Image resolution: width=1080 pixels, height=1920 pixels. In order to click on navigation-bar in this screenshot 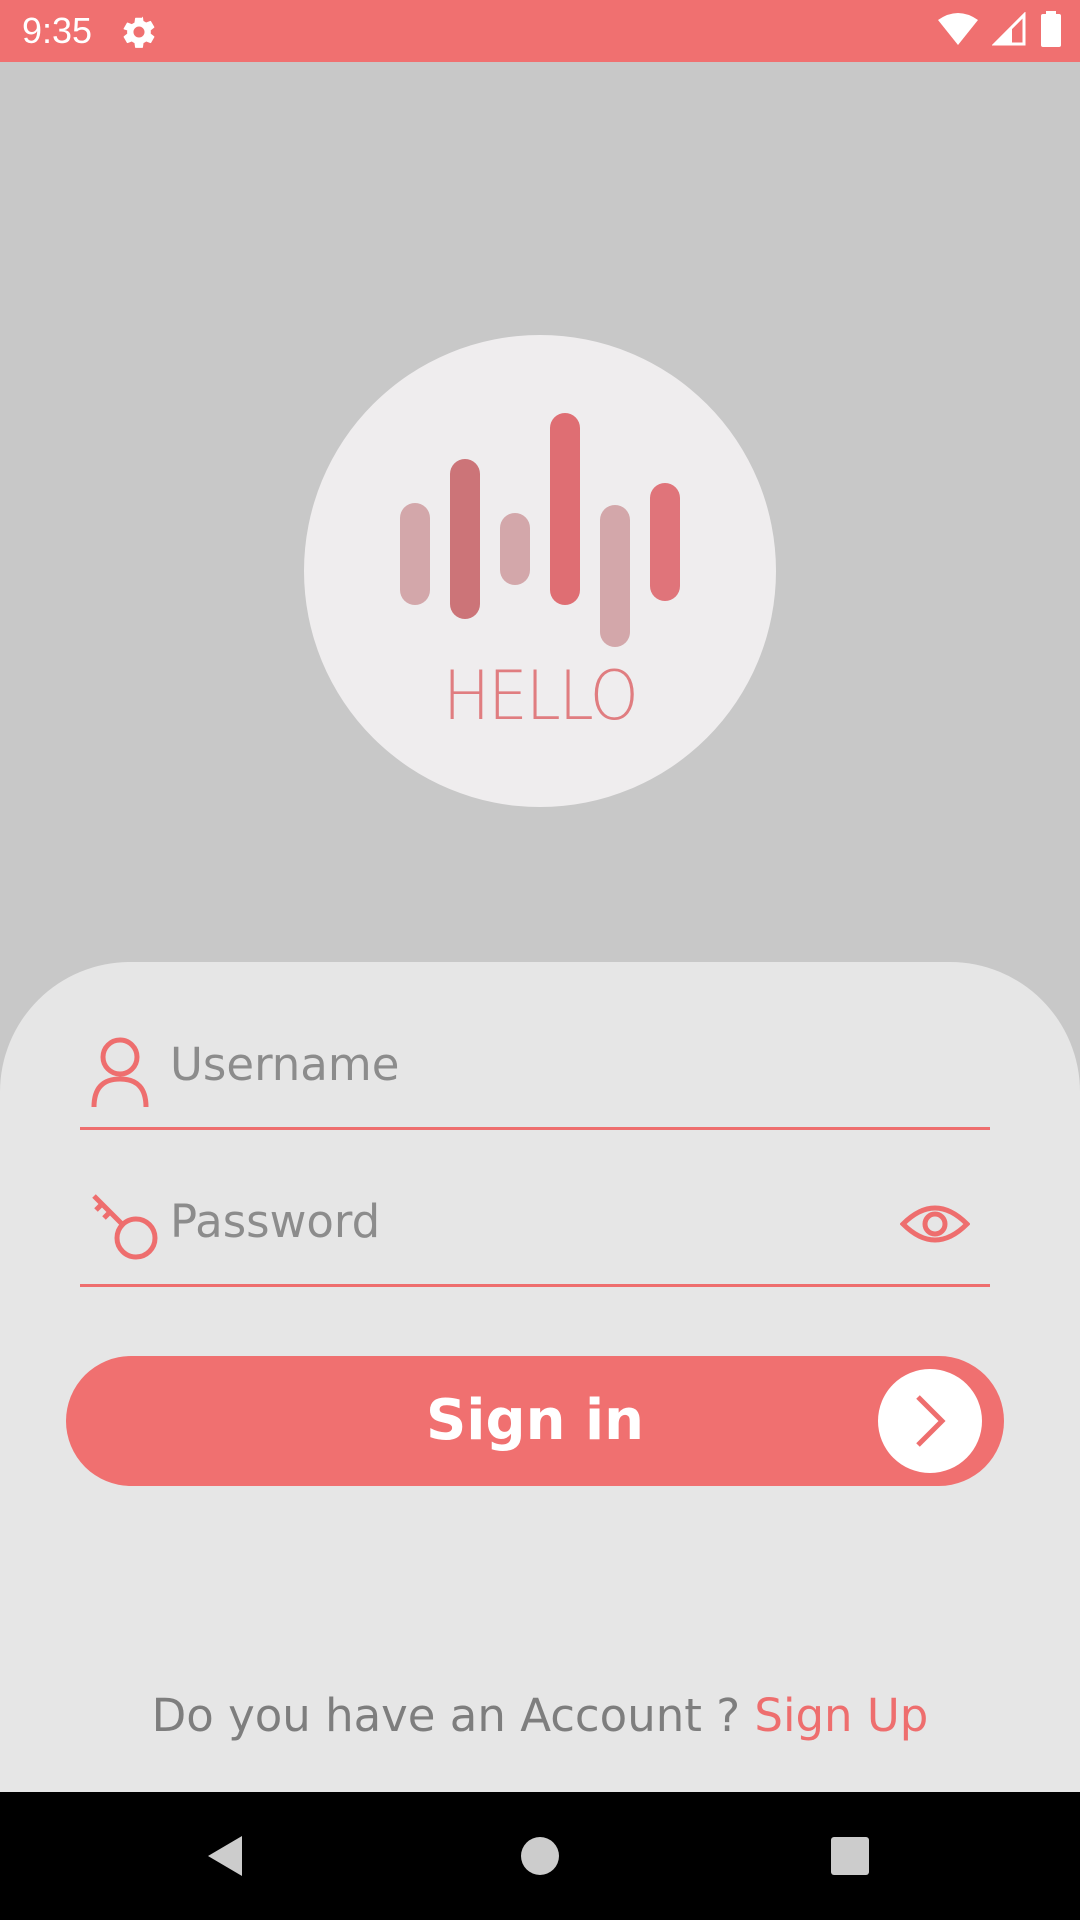, I will do `click(540, 1856)`.